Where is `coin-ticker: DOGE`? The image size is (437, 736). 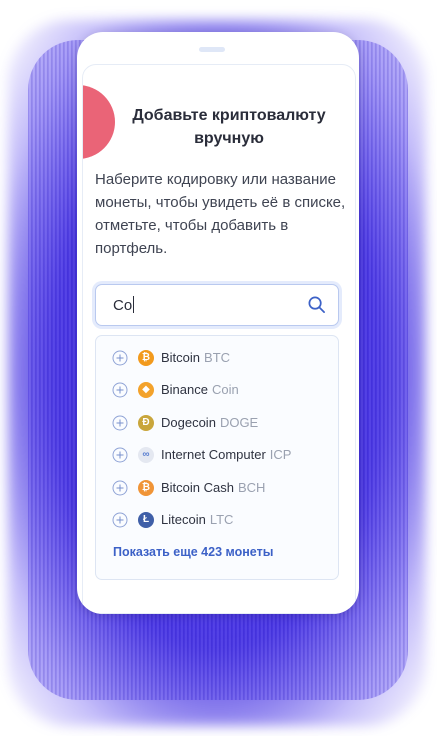 coin-ticker: DOGE is located at coordinates (239, 422).